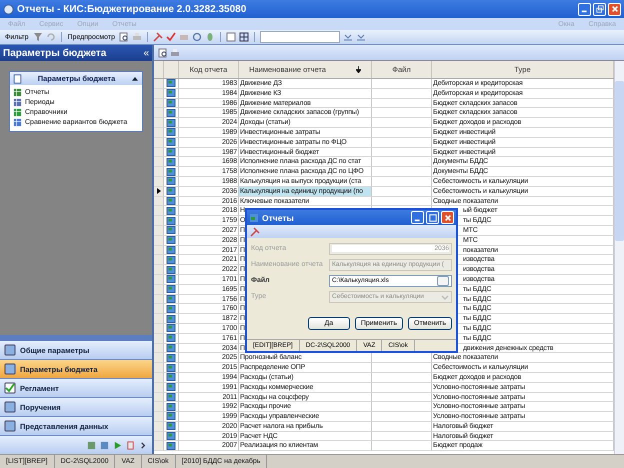 Image resolution: width=624 pixels, height=468 pixels. What do you see at coordinates (143, 445) in the screenshot?
I see `chevron-icon` at bounding box center [143, 445].